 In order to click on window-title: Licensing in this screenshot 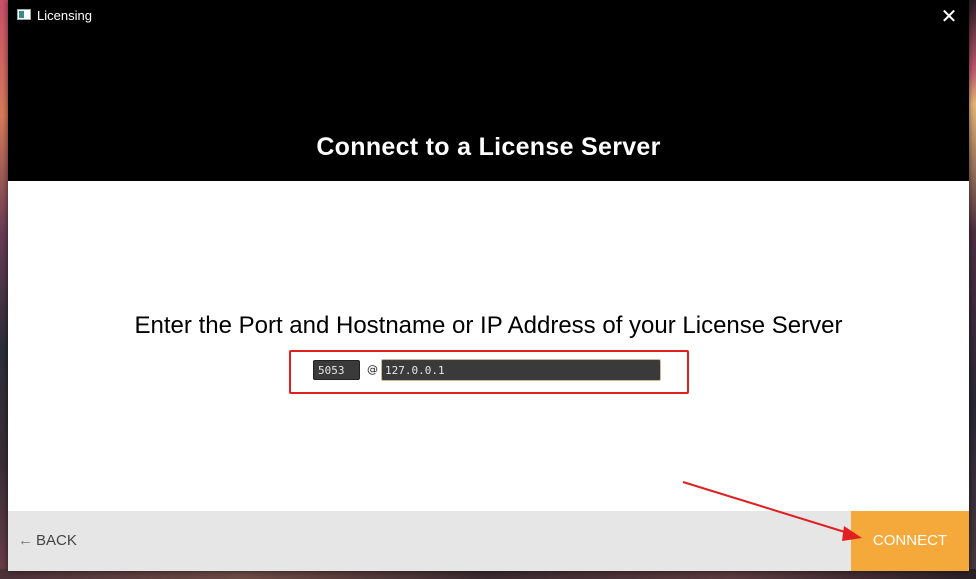, I will do `click(64, 15)`.